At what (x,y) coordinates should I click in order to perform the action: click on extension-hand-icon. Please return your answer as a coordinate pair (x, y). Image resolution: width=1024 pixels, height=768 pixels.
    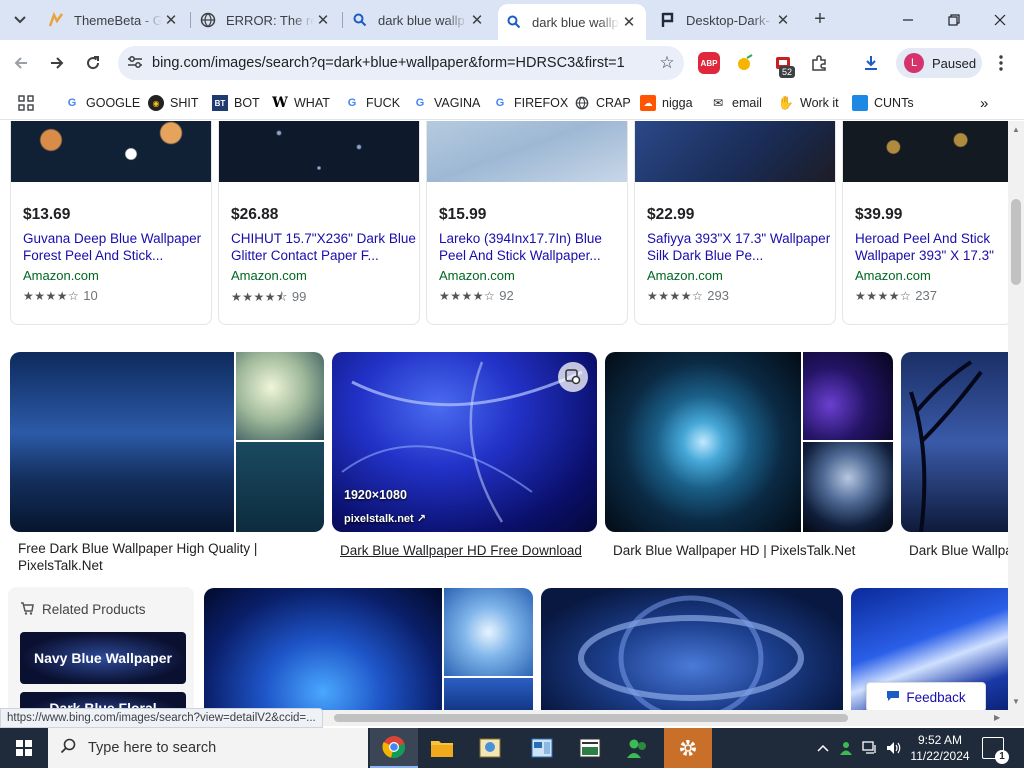
    Looking at the image, I should click on (745, 63).